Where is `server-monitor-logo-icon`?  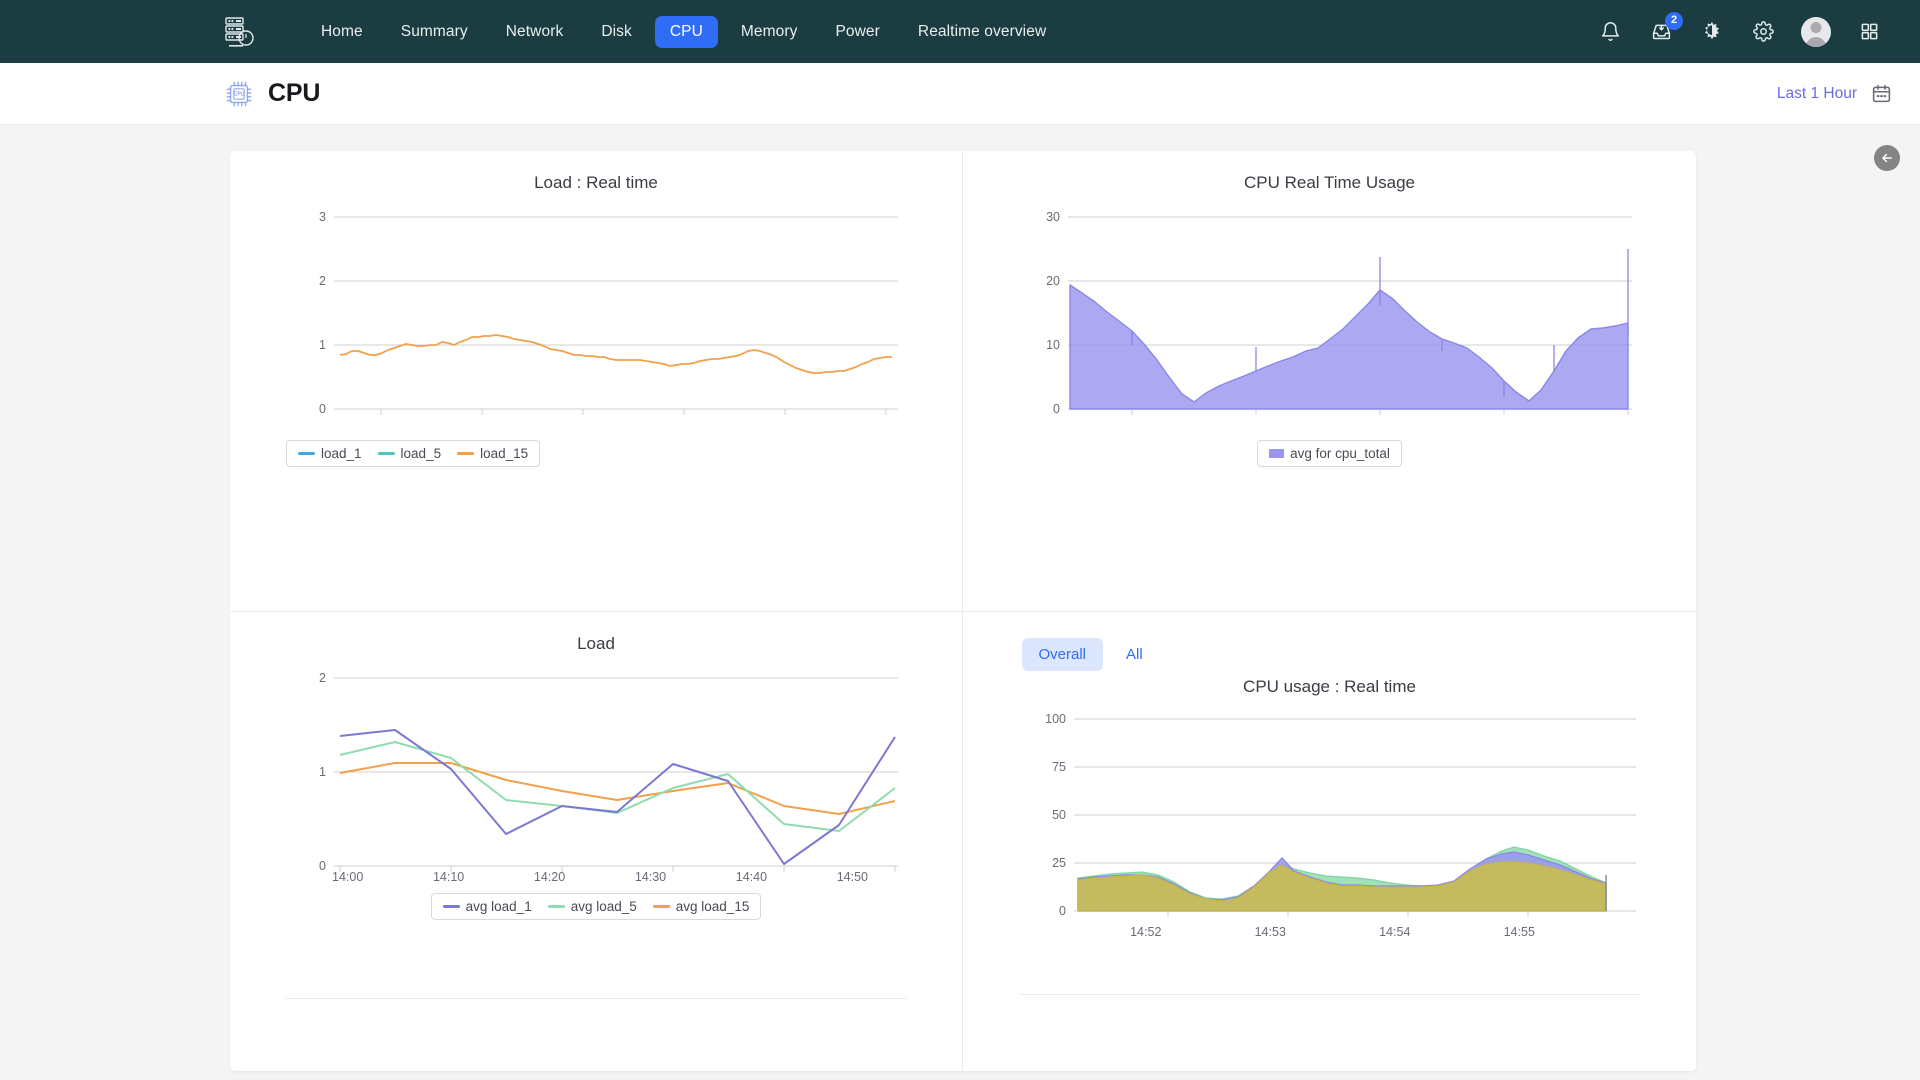
server-monitor-logo-icon is located at coordinates (239, 31).